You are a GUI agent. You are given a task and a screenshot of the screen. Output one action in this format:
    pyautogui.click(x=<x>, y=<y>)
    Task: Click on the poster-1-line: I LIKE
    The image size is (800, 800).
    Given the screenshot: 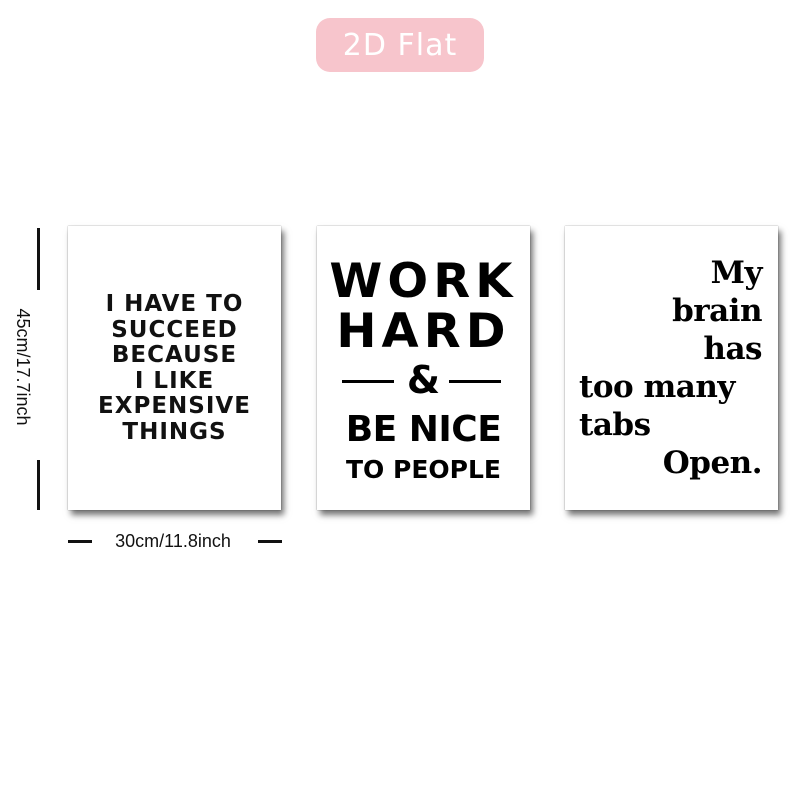 What is the action you would take?
    pyautogui.click(x=174, y=380)
    